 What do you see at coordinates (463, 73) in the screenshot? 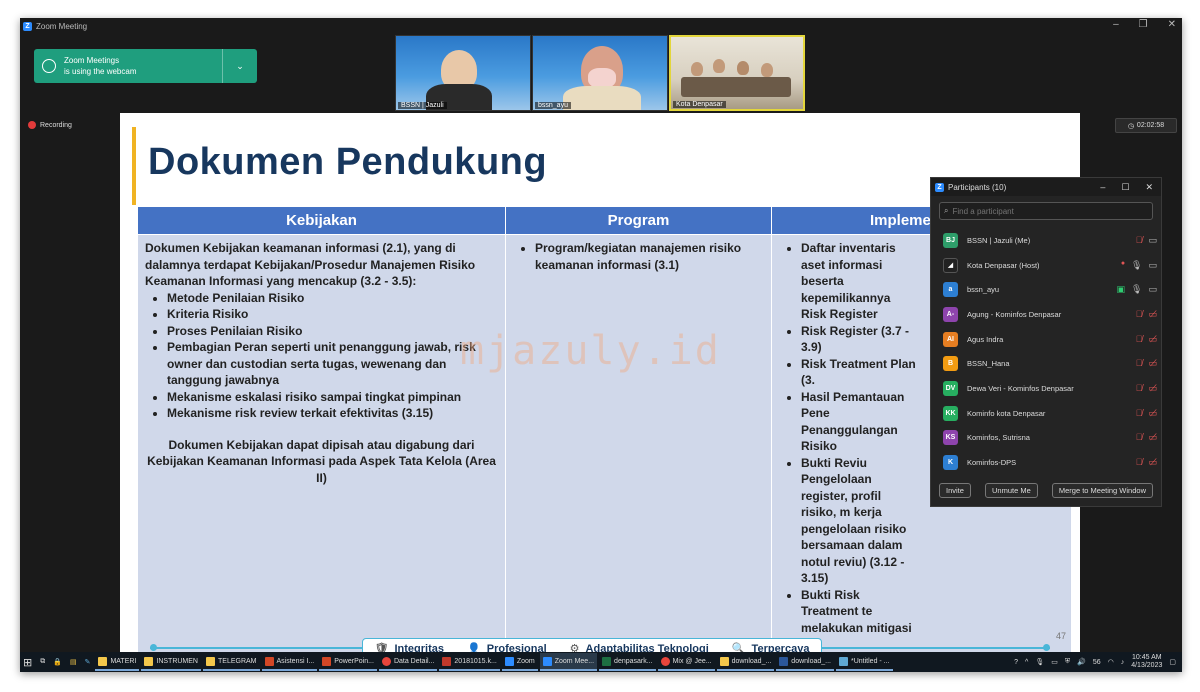
I see `video-tile-jazuli: BSSN | Jazuli` at bounding box center [463, 73].